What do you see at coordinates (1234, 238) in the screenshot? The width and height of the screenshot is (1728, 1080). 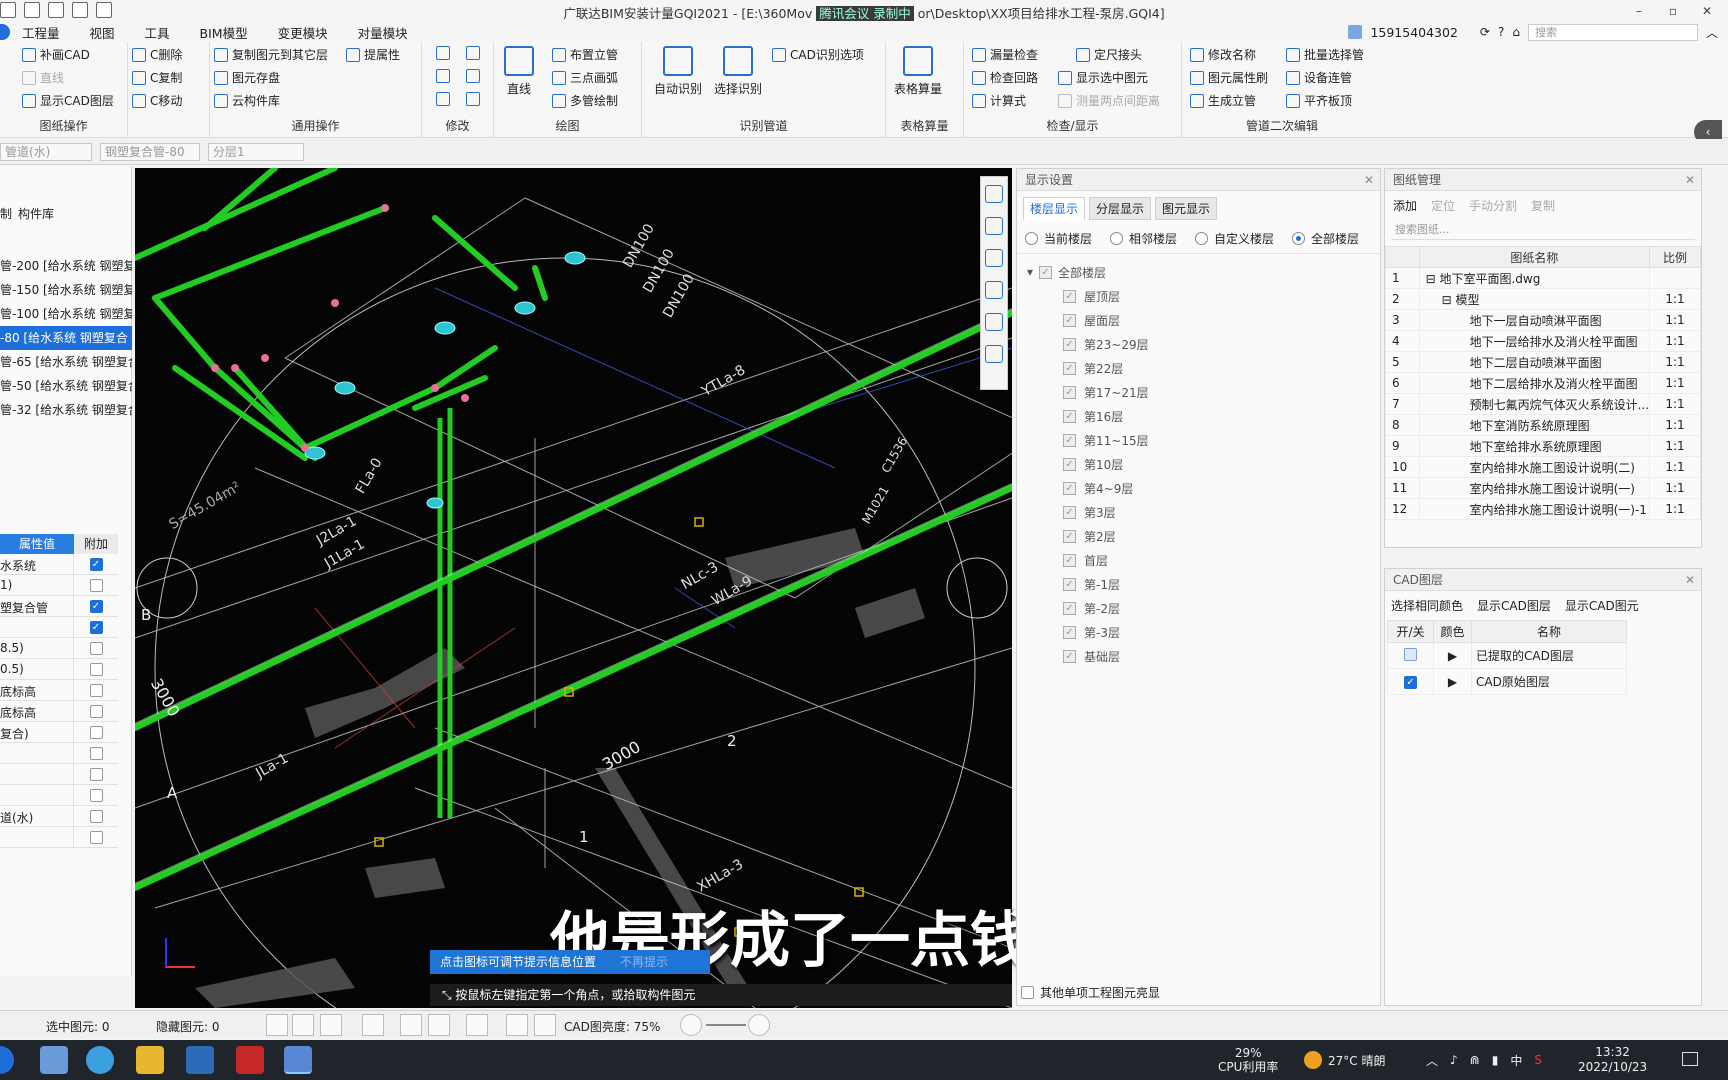 I see `radio-custom-floor: 自定义楼层` at bounding box center [1234, 238].